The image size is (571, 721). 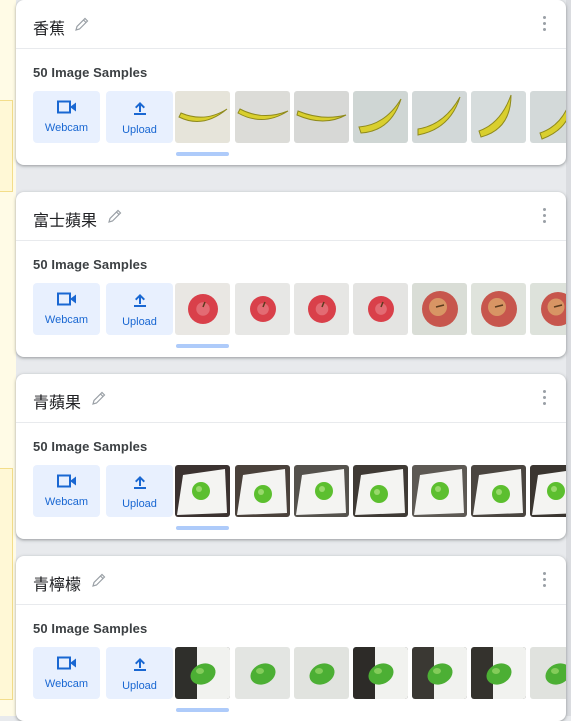 I want to click on class-card-header: 香蕉, so click(x=291, y=24).